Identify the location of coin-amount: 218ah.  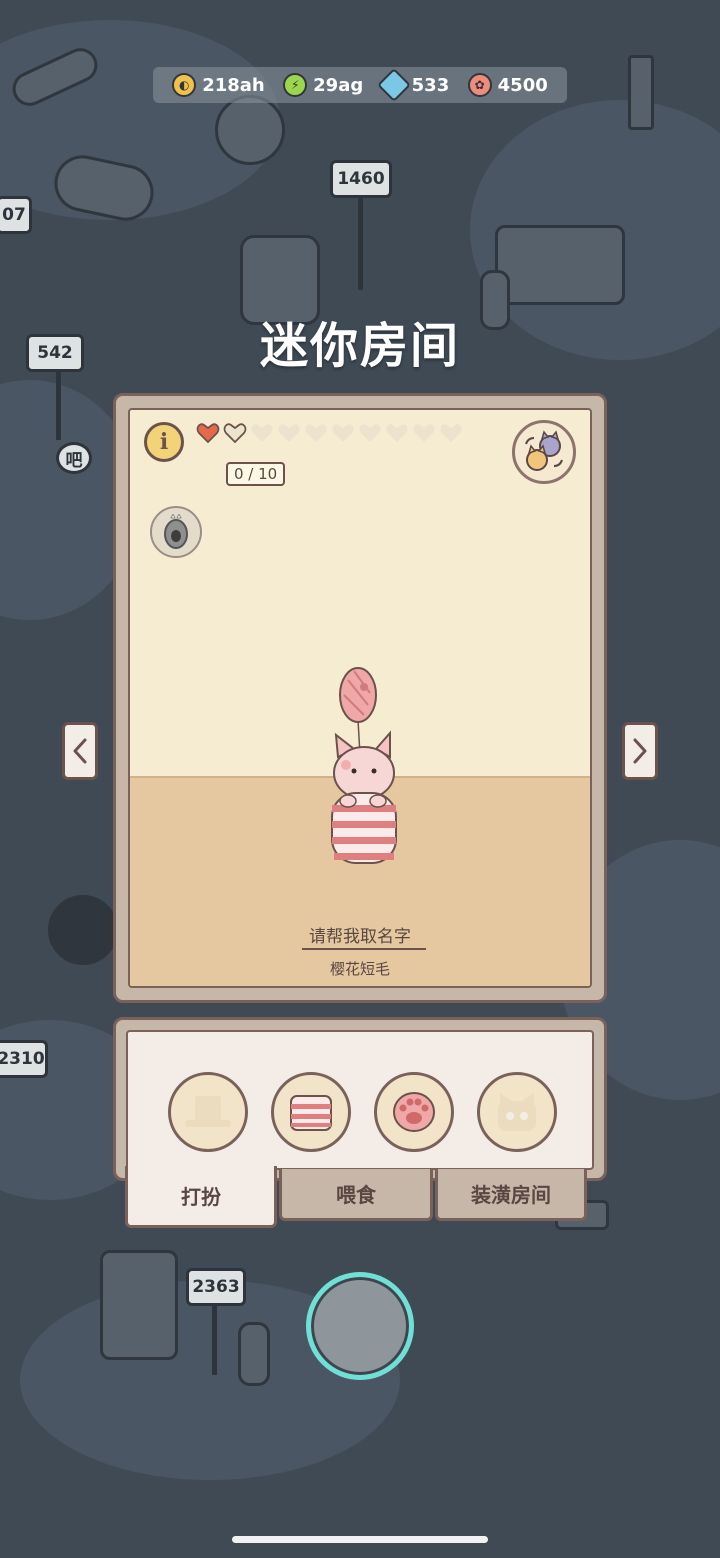
(233, 85).